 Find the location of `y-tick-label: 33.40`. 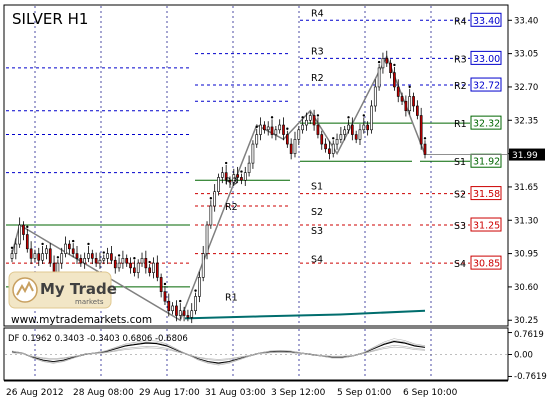

y-tick-label: 33.40 is located at coordinates (526, 21).